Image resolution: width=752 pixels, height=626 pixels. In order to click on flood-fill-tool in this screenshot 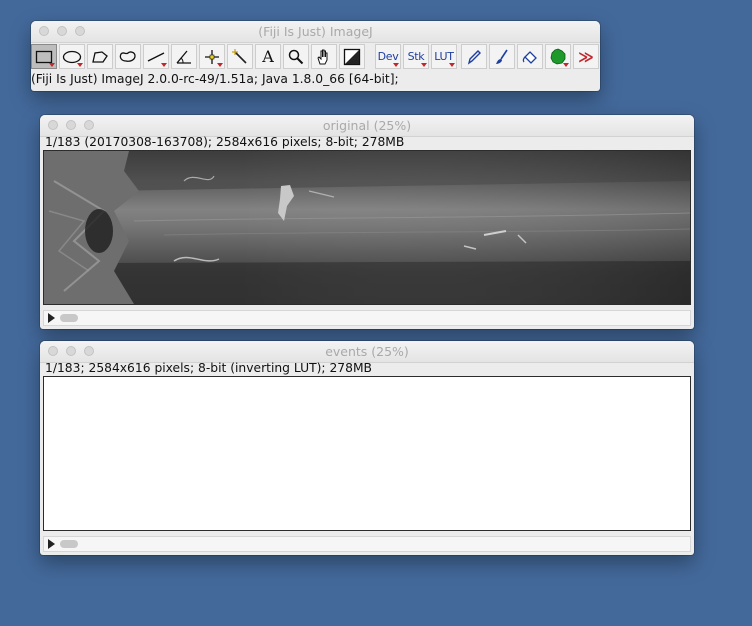, I will do `click(530, 56)`.